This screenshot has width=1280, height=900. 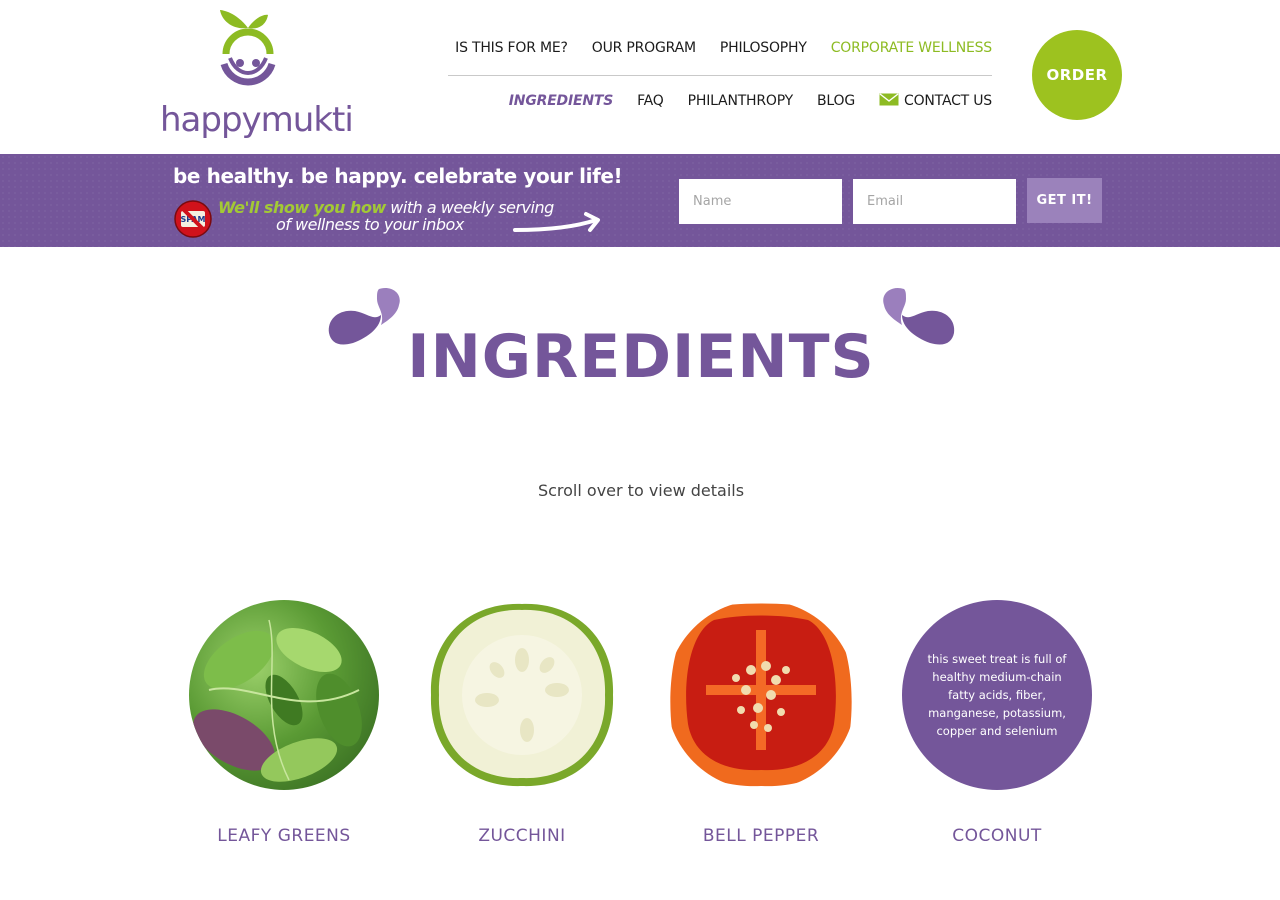 I want to click on no-spam-icon: SPAM, so click(x=193, y=219).